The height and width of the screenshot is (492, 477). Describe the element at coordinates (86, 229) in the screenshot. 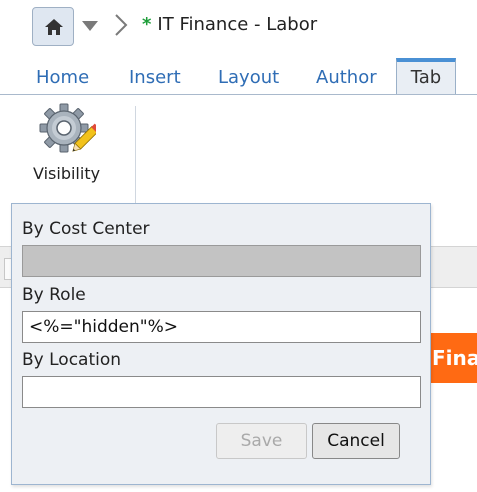

I see `cost-center-label: By Cost Center` at that location.